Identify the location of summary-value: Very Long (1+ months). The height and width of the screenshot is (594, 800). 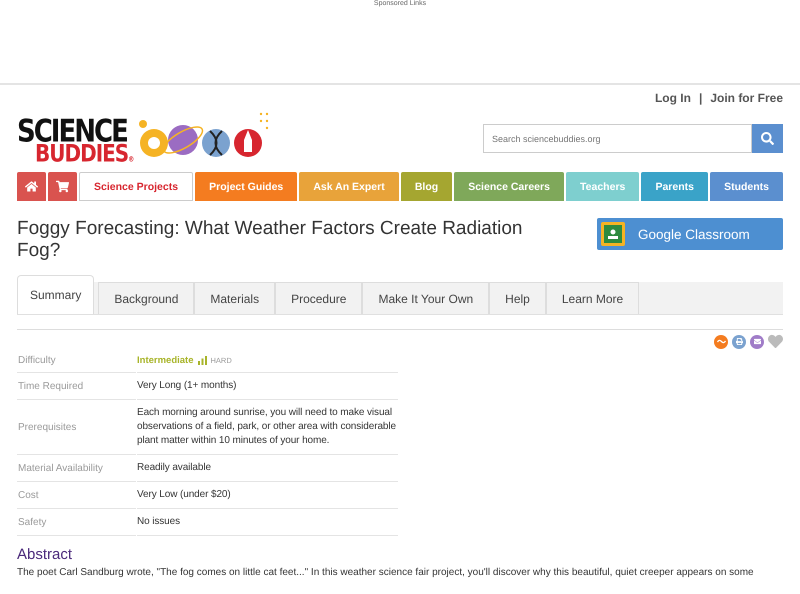
(267, 386).